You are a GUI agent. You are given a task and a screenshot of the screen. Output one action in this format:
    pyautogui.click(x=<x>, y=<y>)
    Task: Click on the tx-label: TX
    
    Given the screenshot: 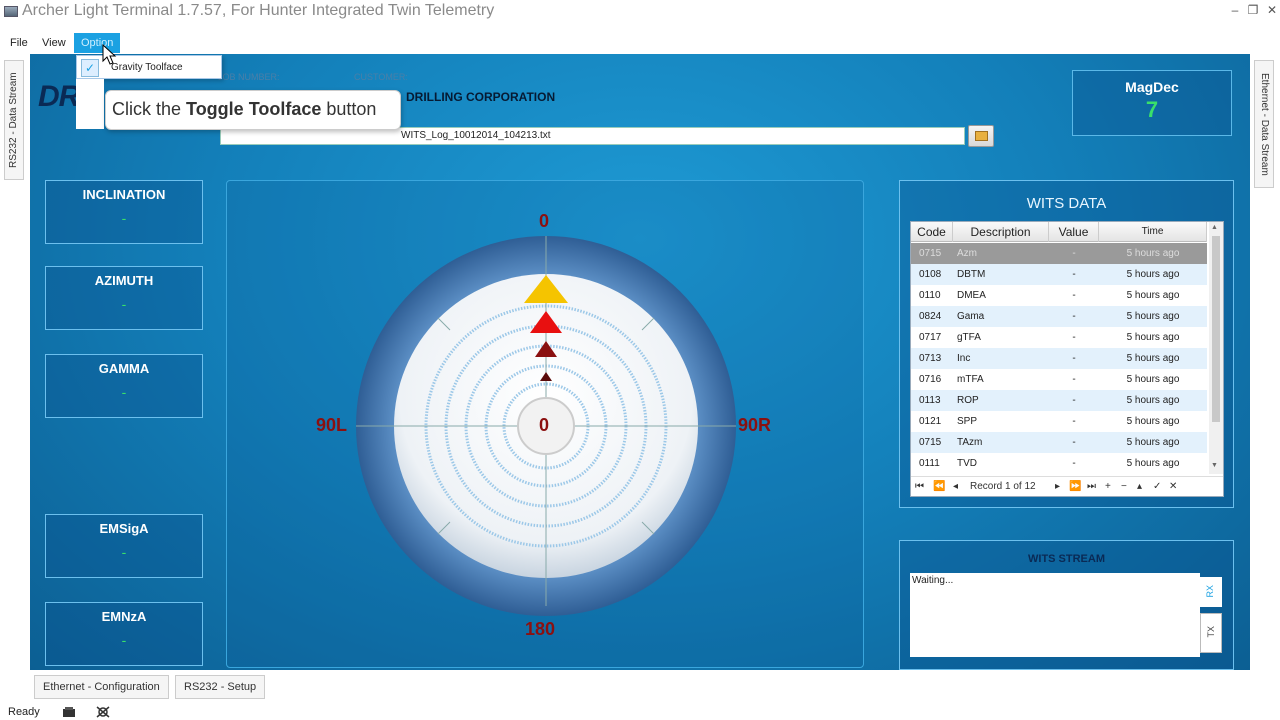 What is the action you would take?
    pyautogui.click(x=1211, y=632)
    